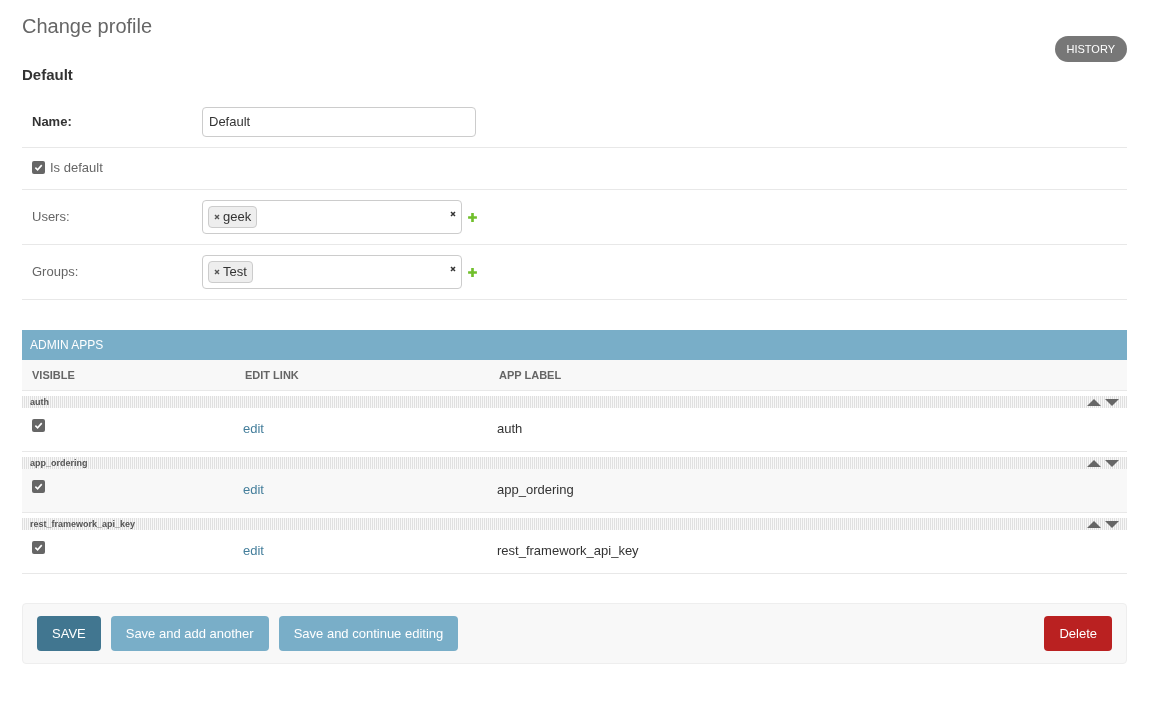  I want to click on app-label-text: auth, so click(510, 429).